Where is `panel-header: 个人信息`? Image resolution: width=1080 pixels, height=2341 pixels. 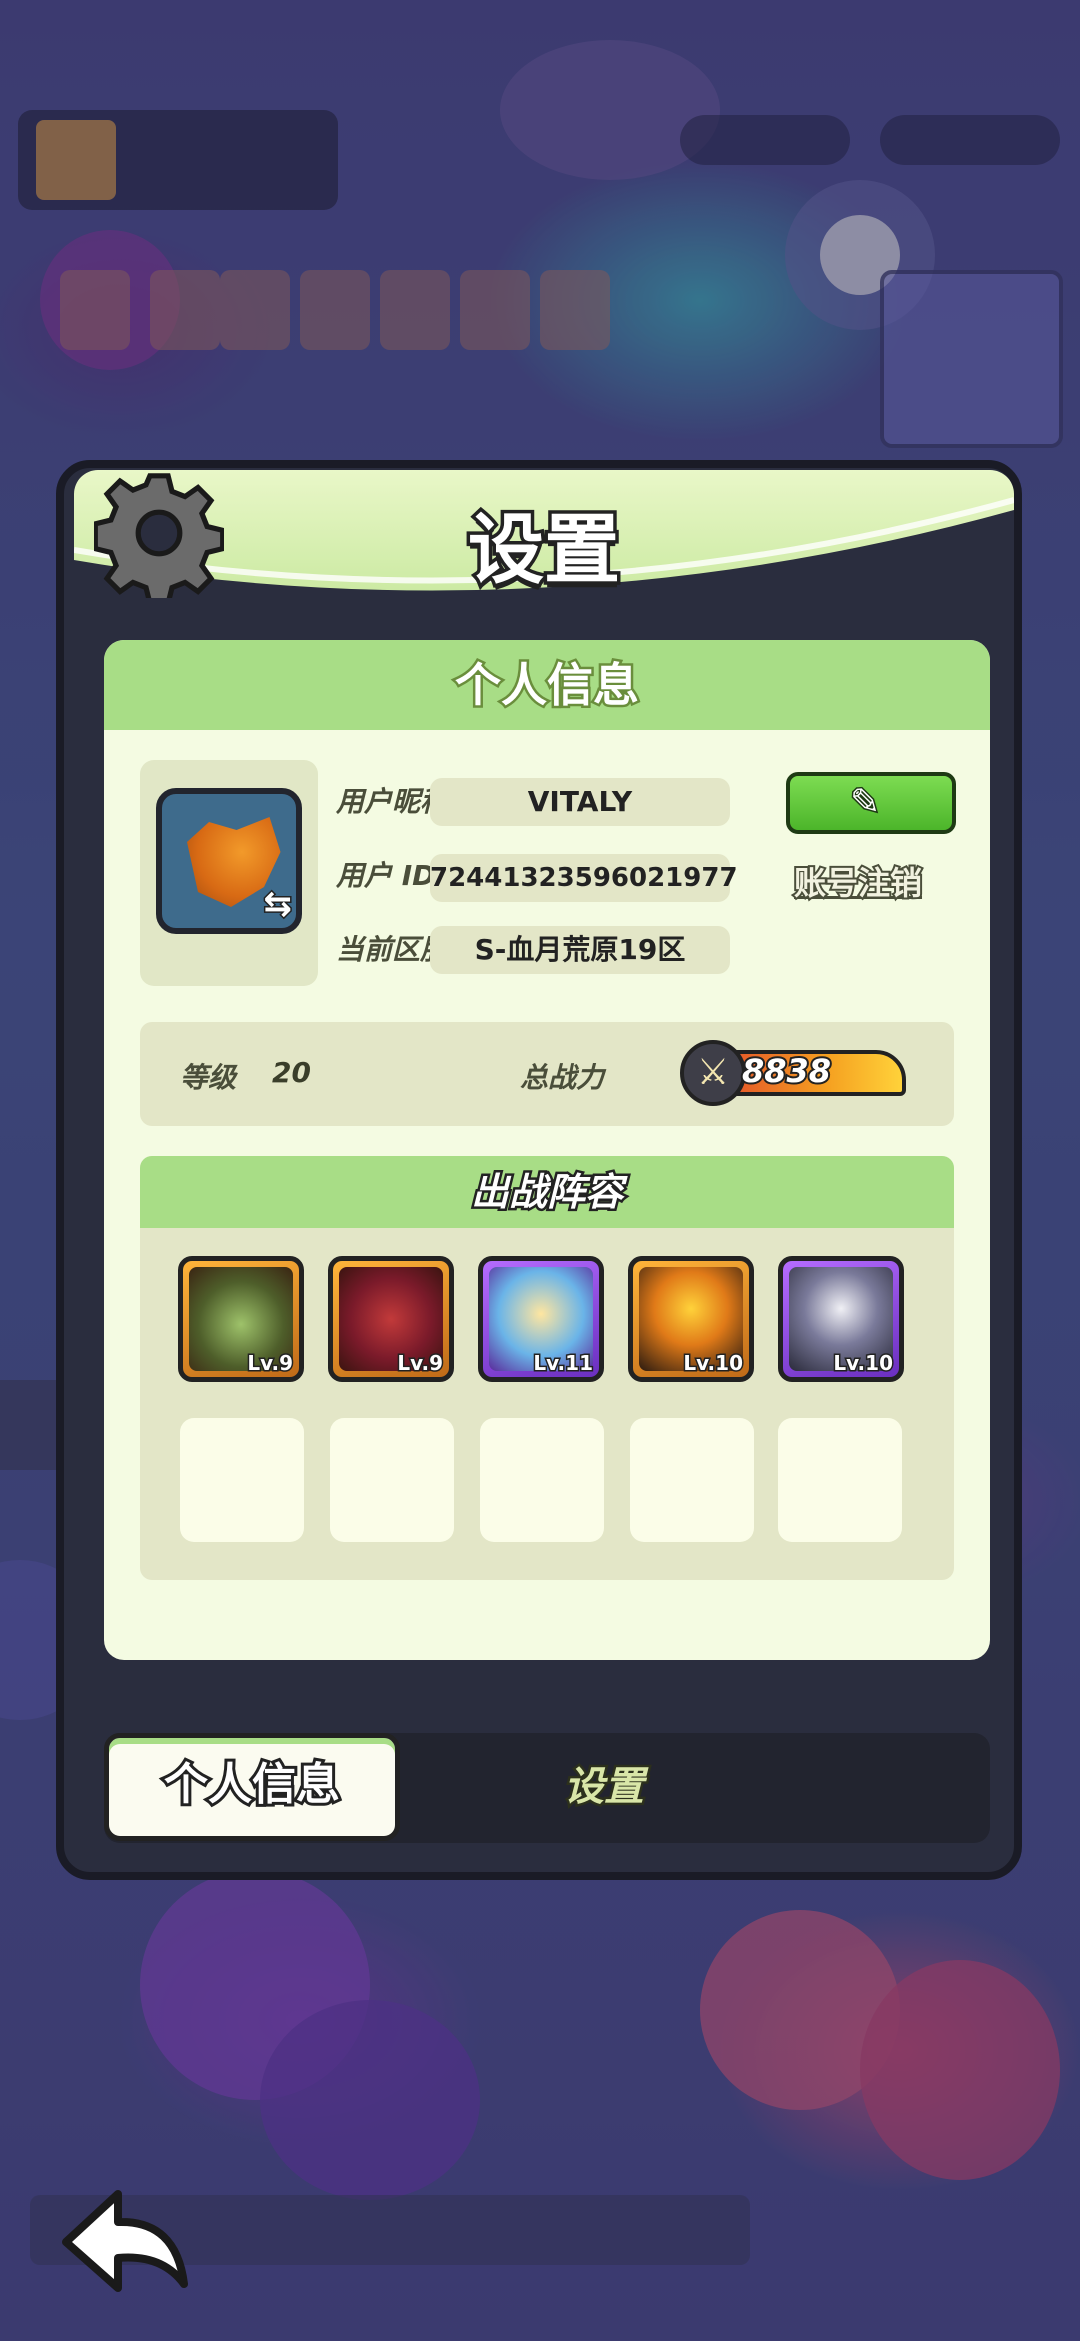 panel-header: 个人信息 is located at coordinates (547, 685).